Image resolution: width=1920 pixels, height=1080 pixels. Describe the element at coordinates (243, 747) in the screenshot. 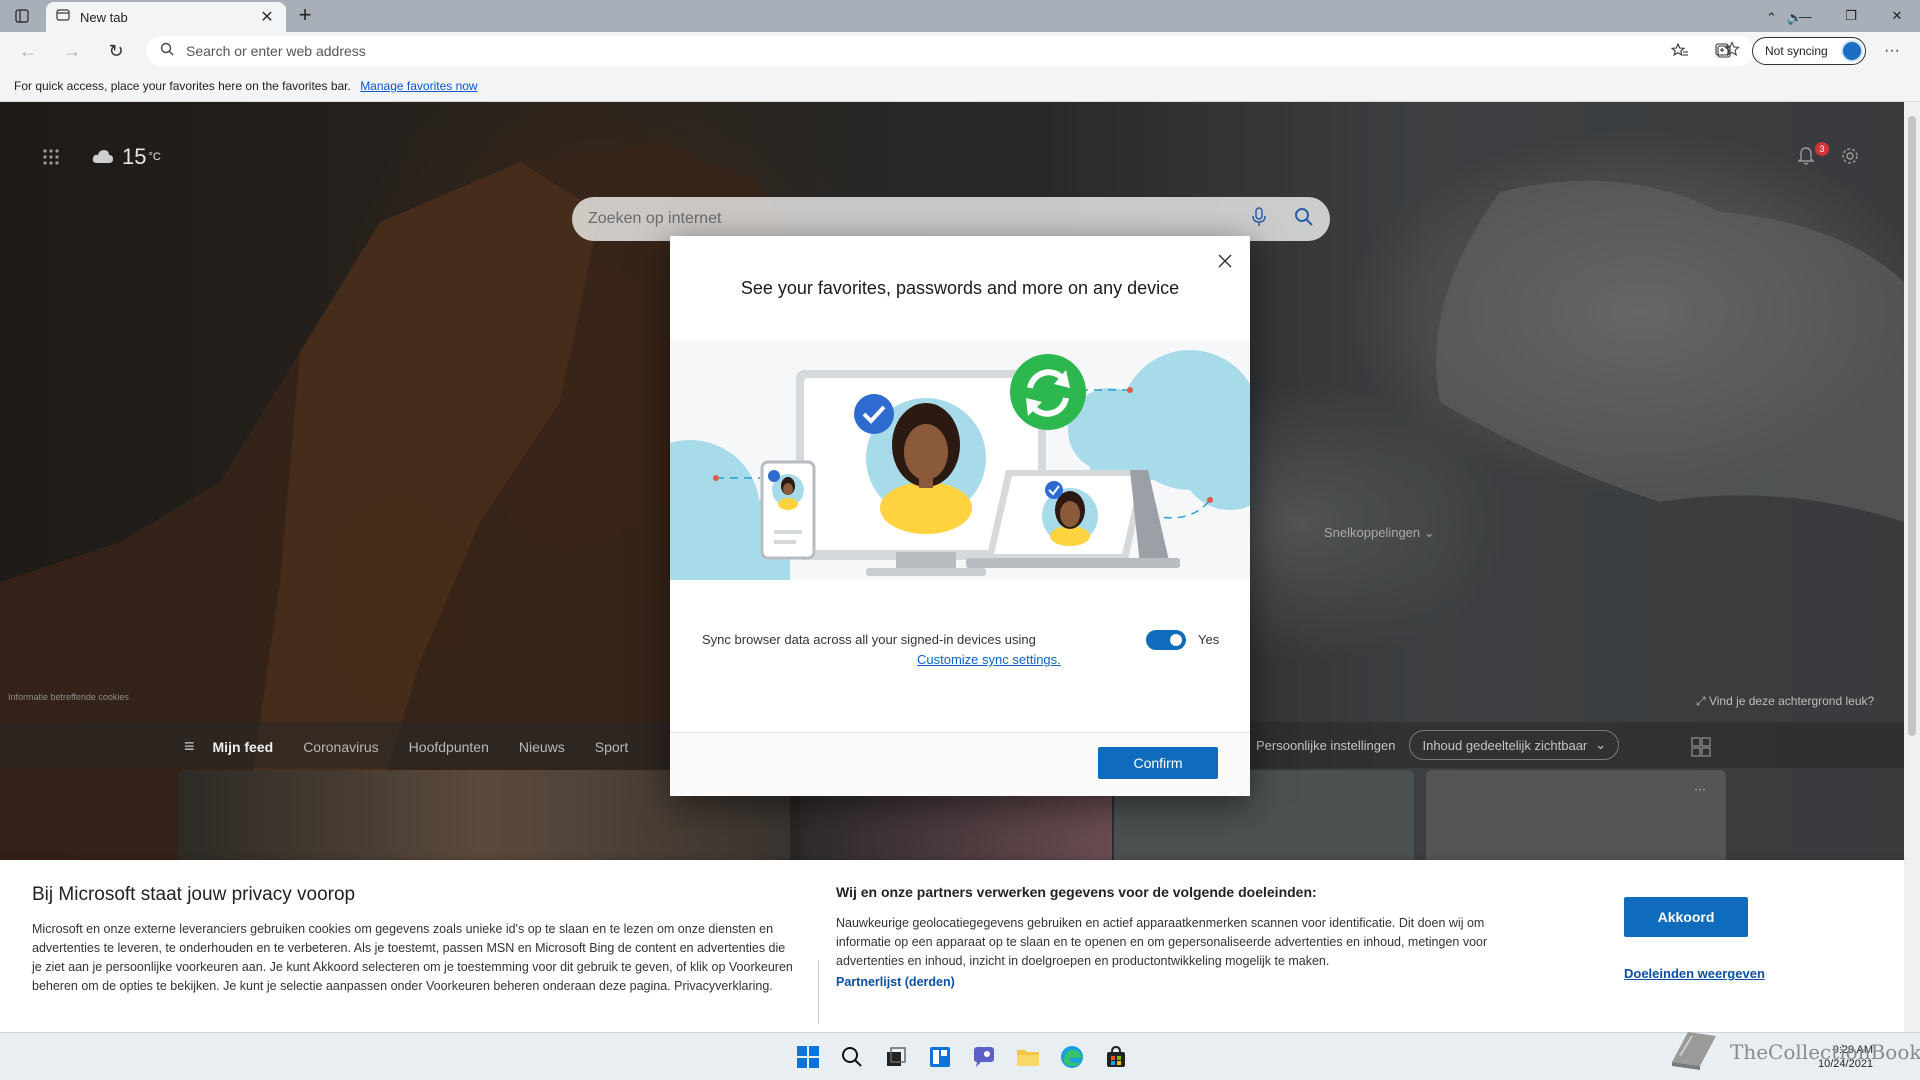

I see `feed-tab-mijn-feed: Mijn feed` at that location.